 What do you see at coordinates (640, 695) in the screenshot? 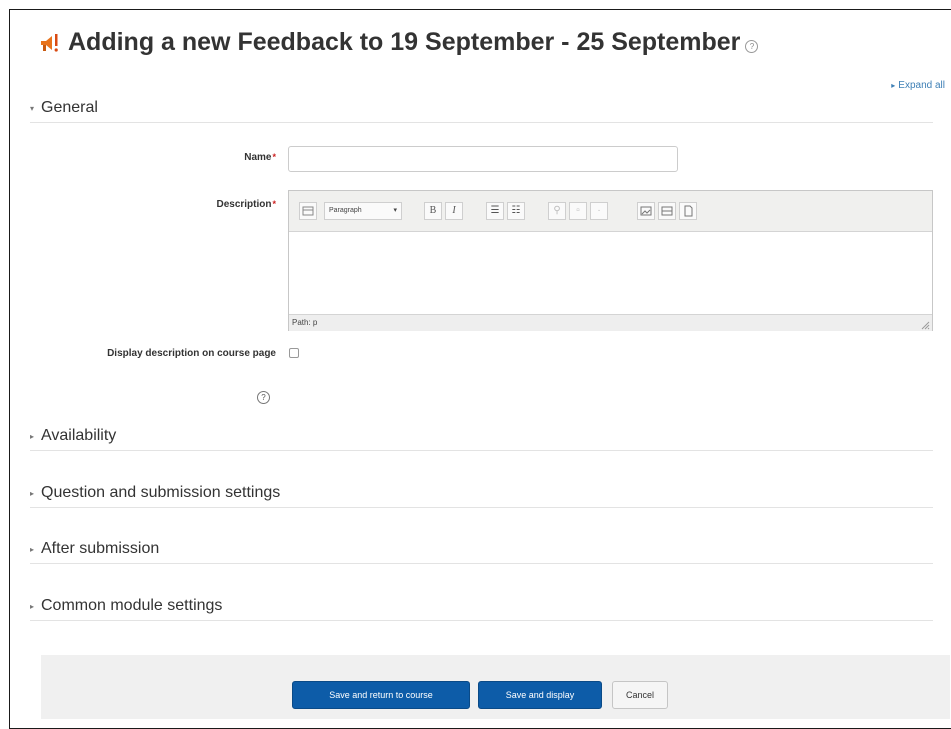
I see `cancel-button: Cancel` at bounding box center [640, 695].